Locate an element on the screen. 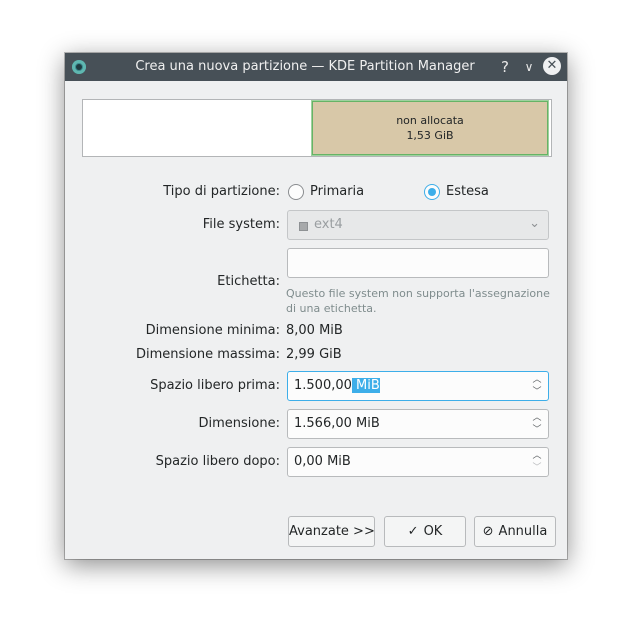  unallocated-partition-block: non allocata 1,53 GiB is located at coordinates (430, 128).